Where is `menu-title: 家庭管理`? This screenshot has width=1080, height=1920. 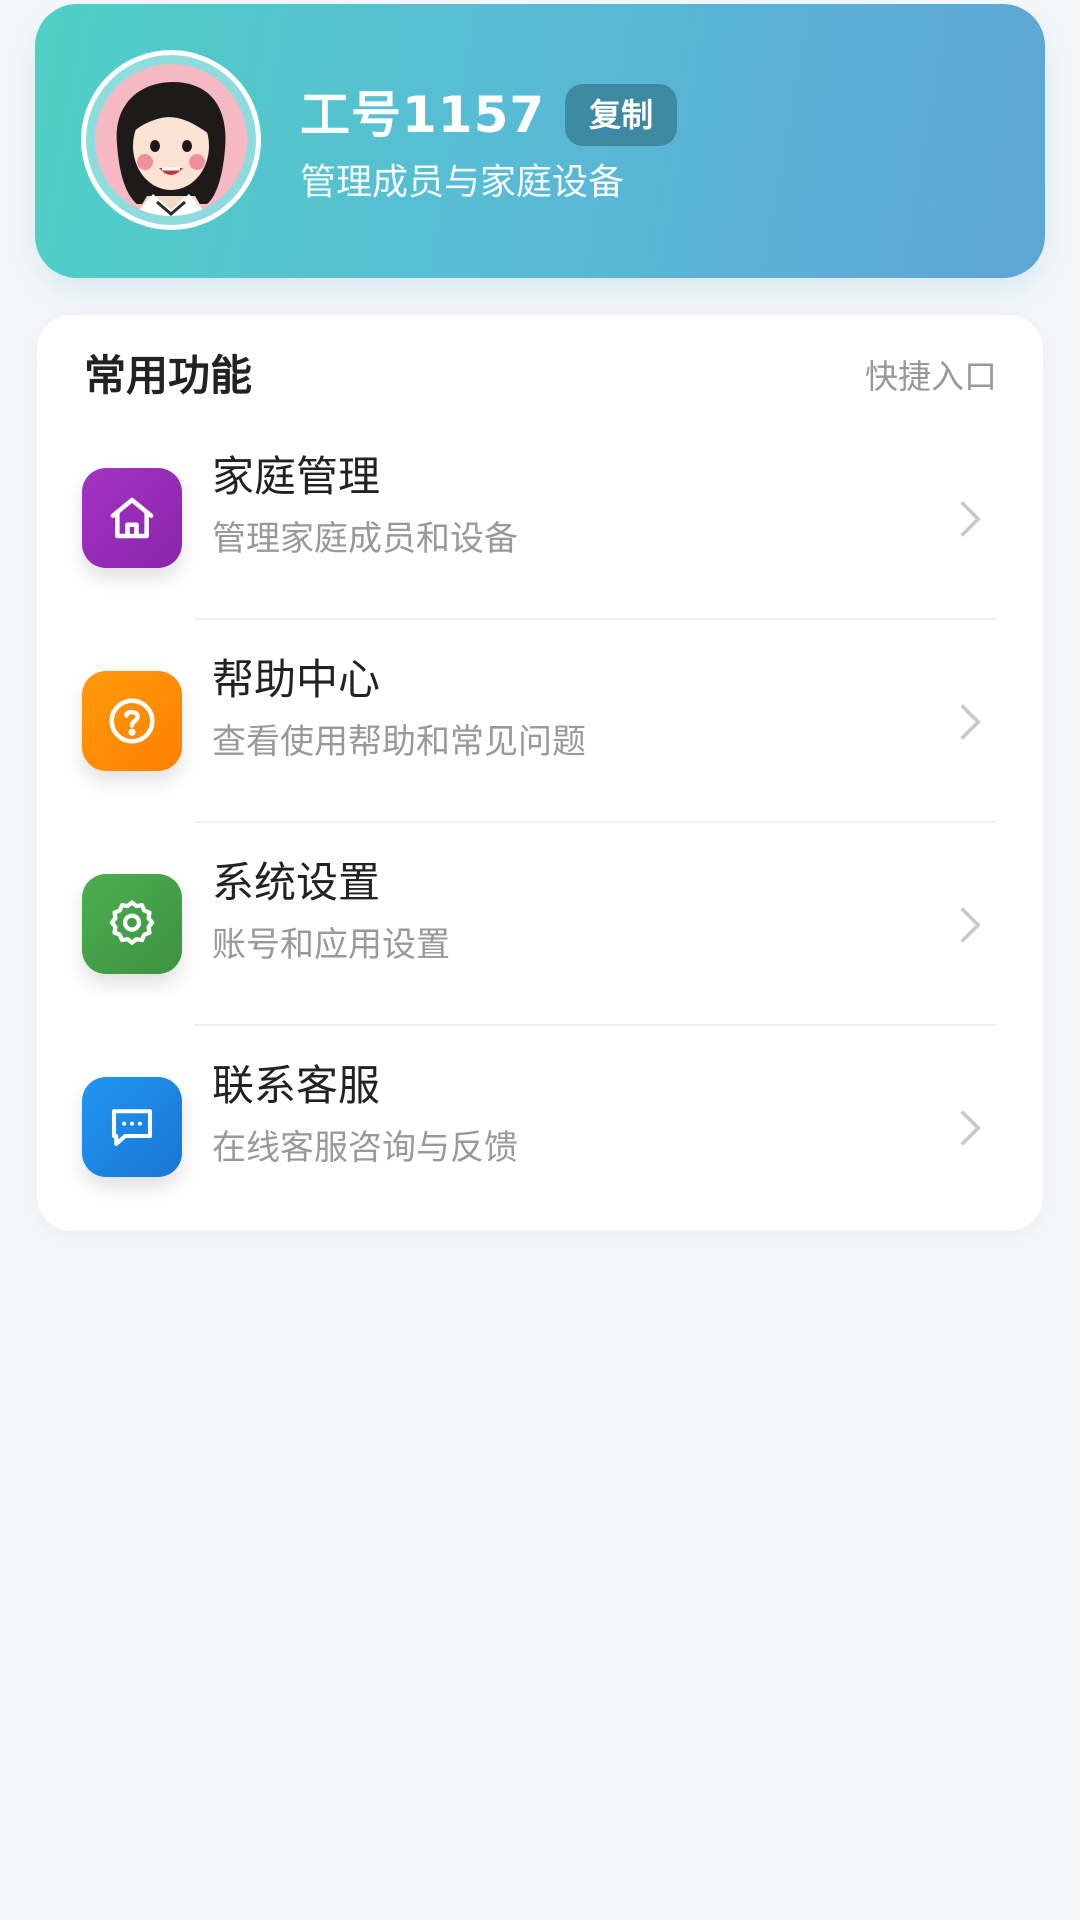
menu-title: 家庭管理 is located at coordinates (296, 476).